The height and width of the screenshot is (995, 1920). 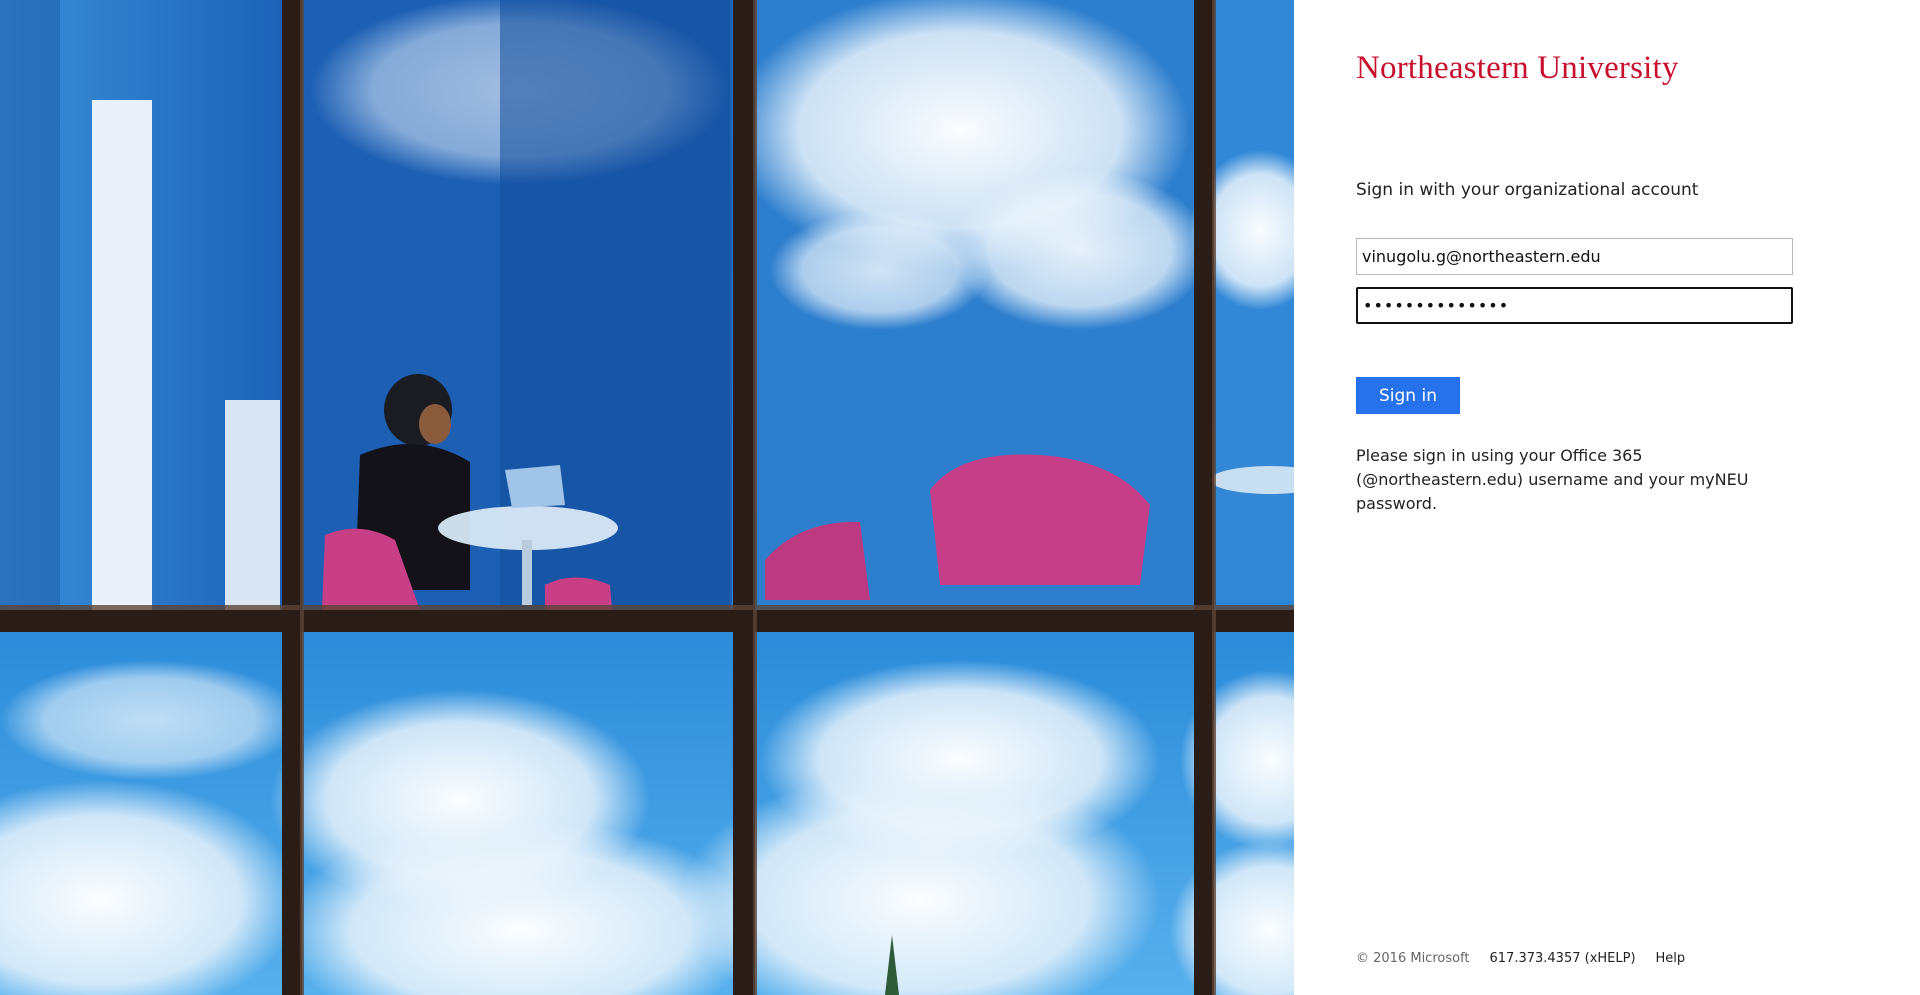 I want to click on help-phone-link: 617.373.4357 (xHELP), so click(x=1563, y=958).